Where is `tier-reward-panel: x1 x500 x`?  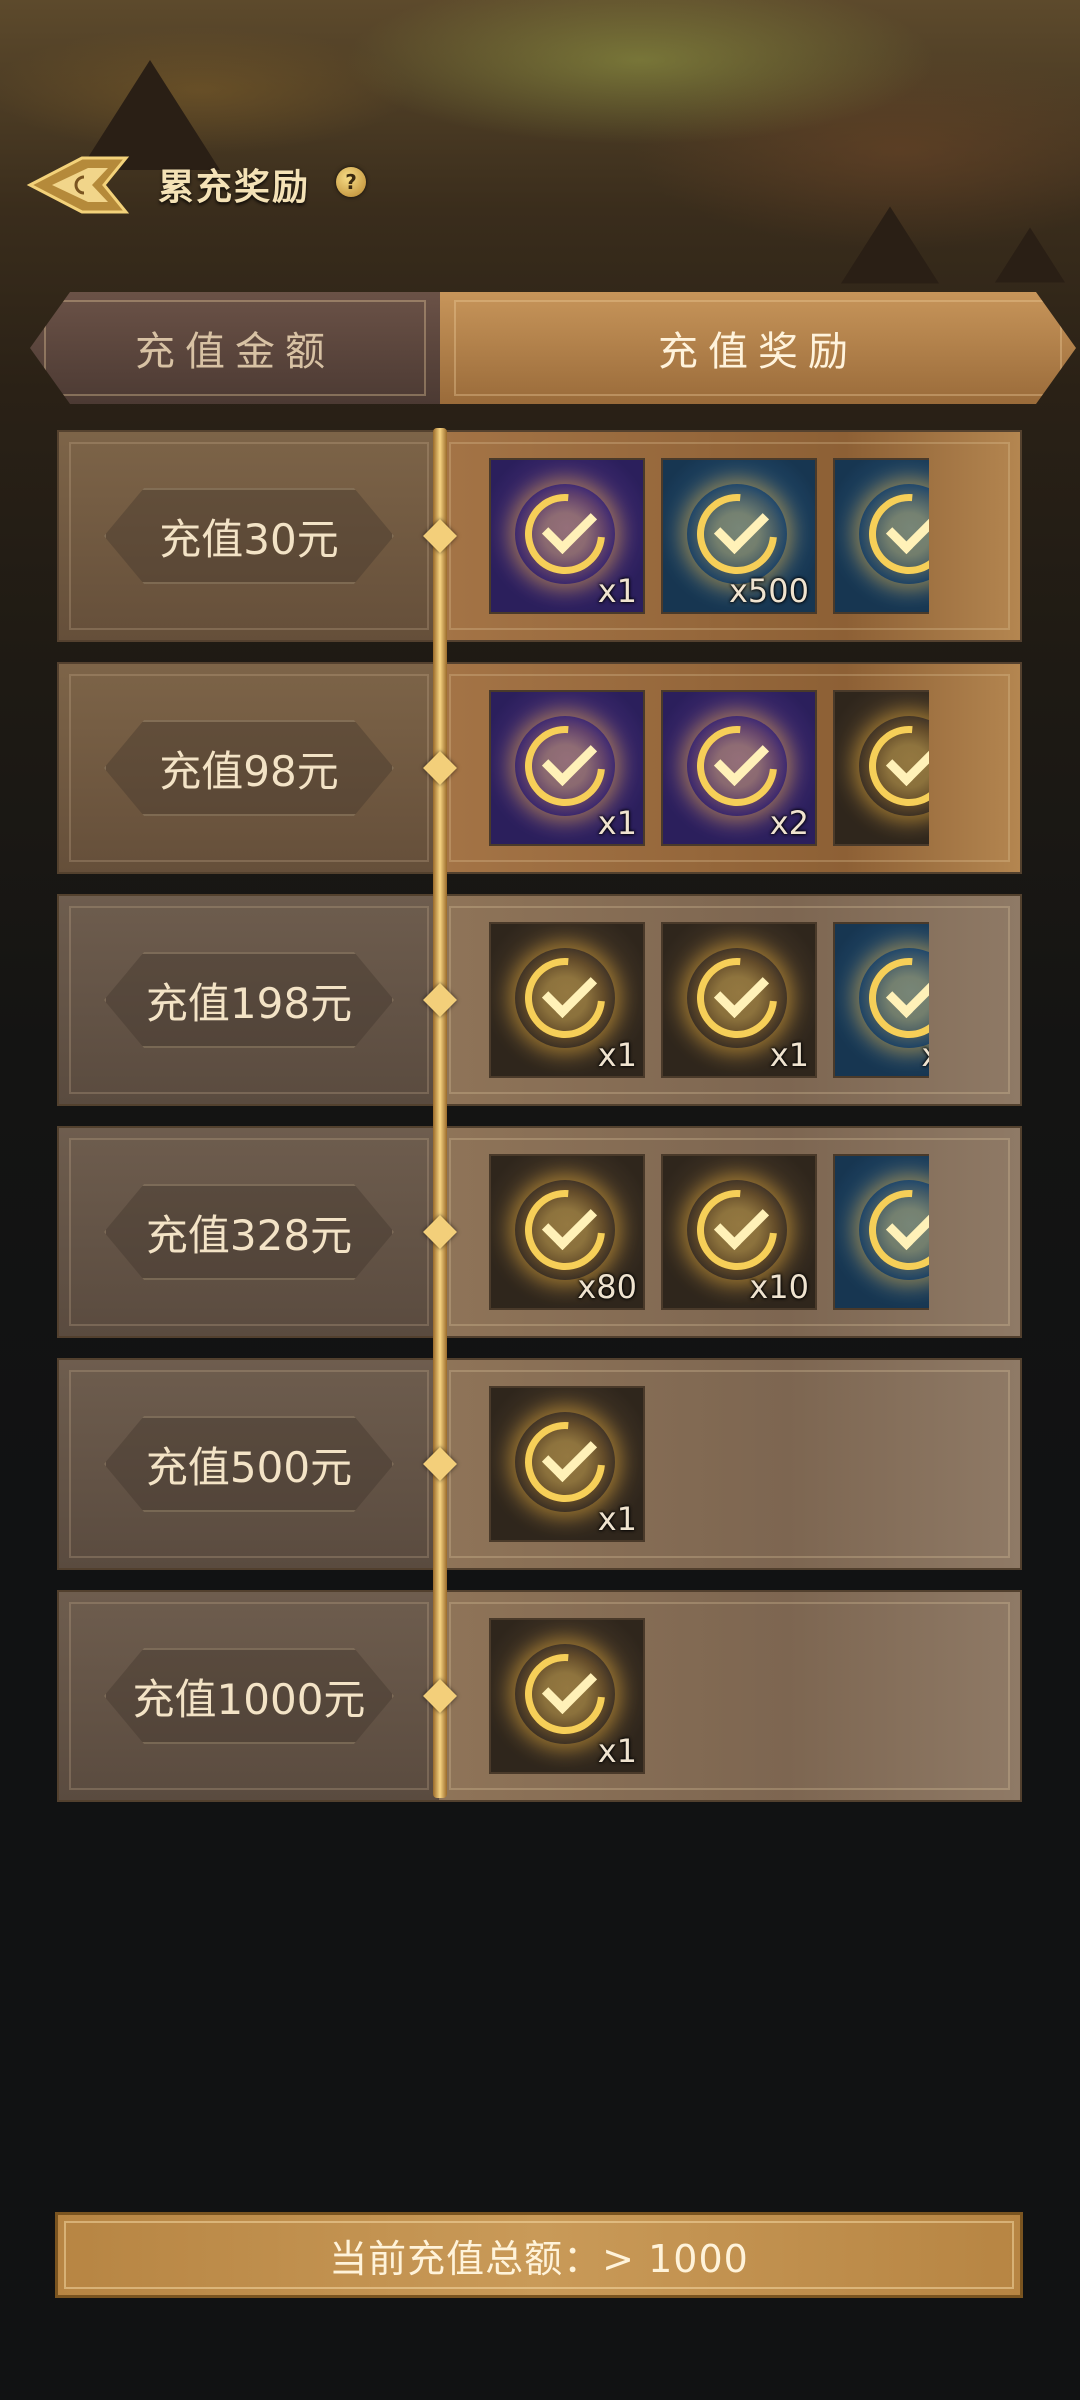 tier-reward-panel: x1 x500 x is located at coordinates (729, 536).